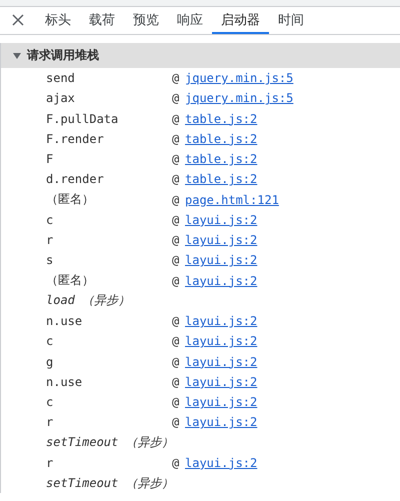 This screenshot has width=400, height=501. What do you see at coordinates (240, 20) in the screenshot?
I see `tab: 启动器` at bounding box center [240, 20].